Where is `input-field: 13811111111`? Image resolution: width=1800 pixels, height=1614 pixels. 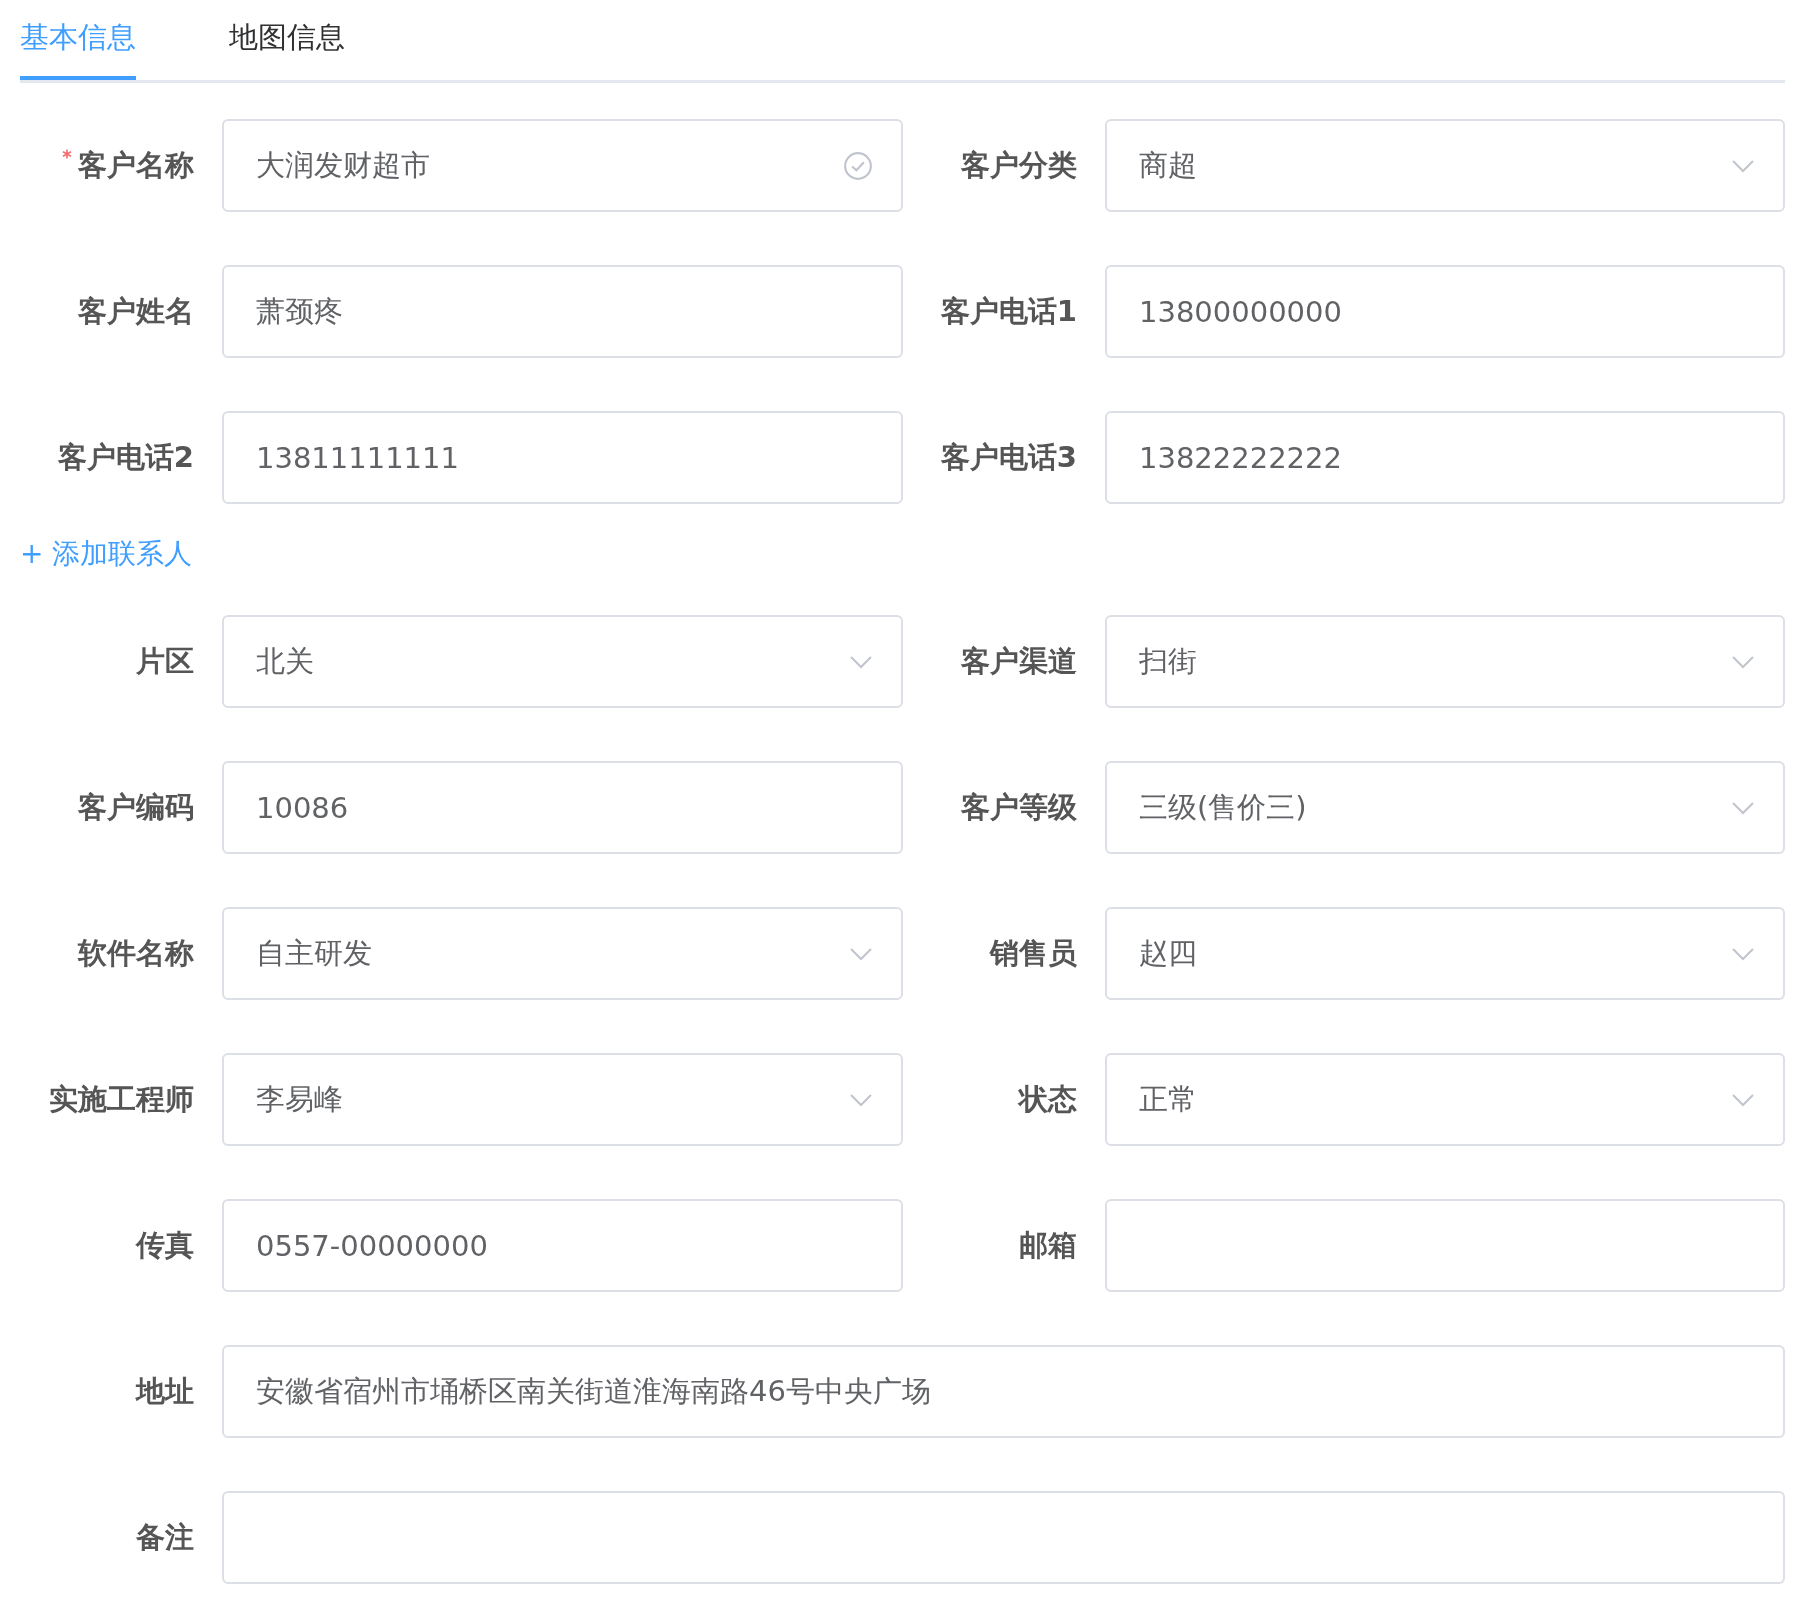
input-field: 13811111111 is located at coordinates (562, 457).